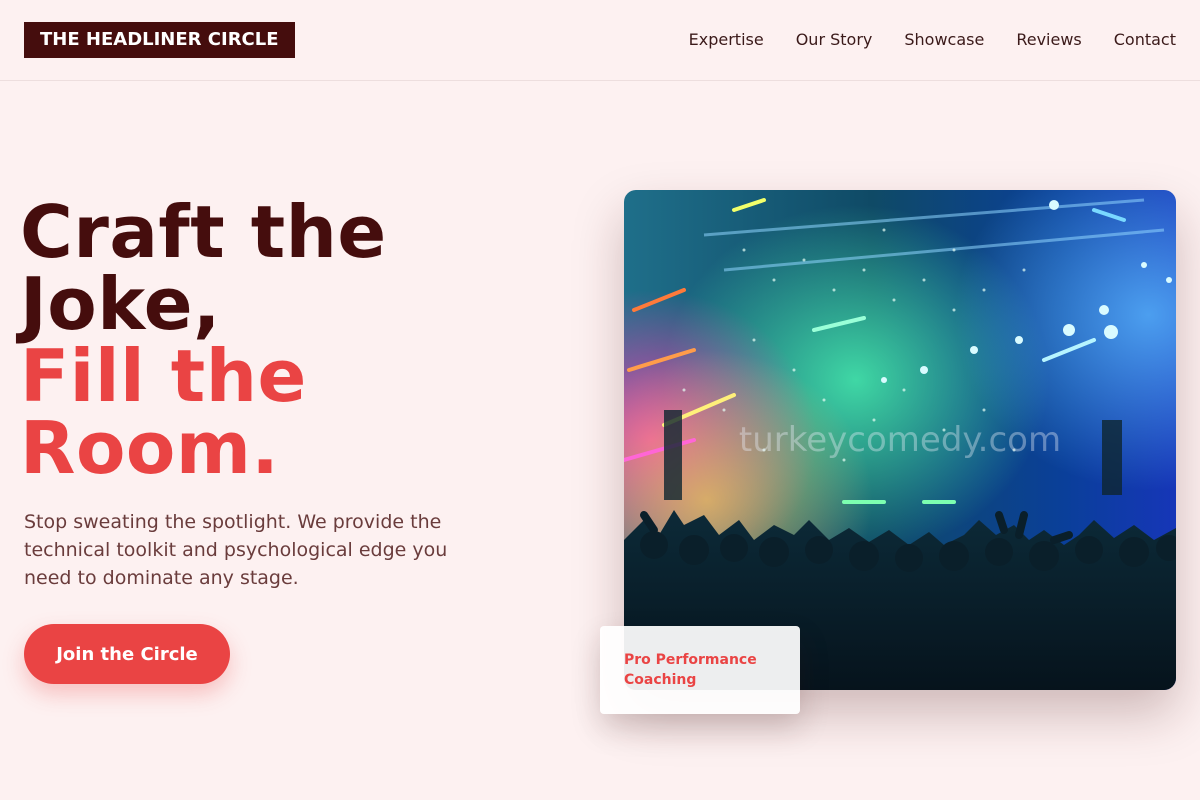 This screenshot has height=800, width=1200. I want to click on image-watermark: turkeycomedy.com, so click(900, 440).